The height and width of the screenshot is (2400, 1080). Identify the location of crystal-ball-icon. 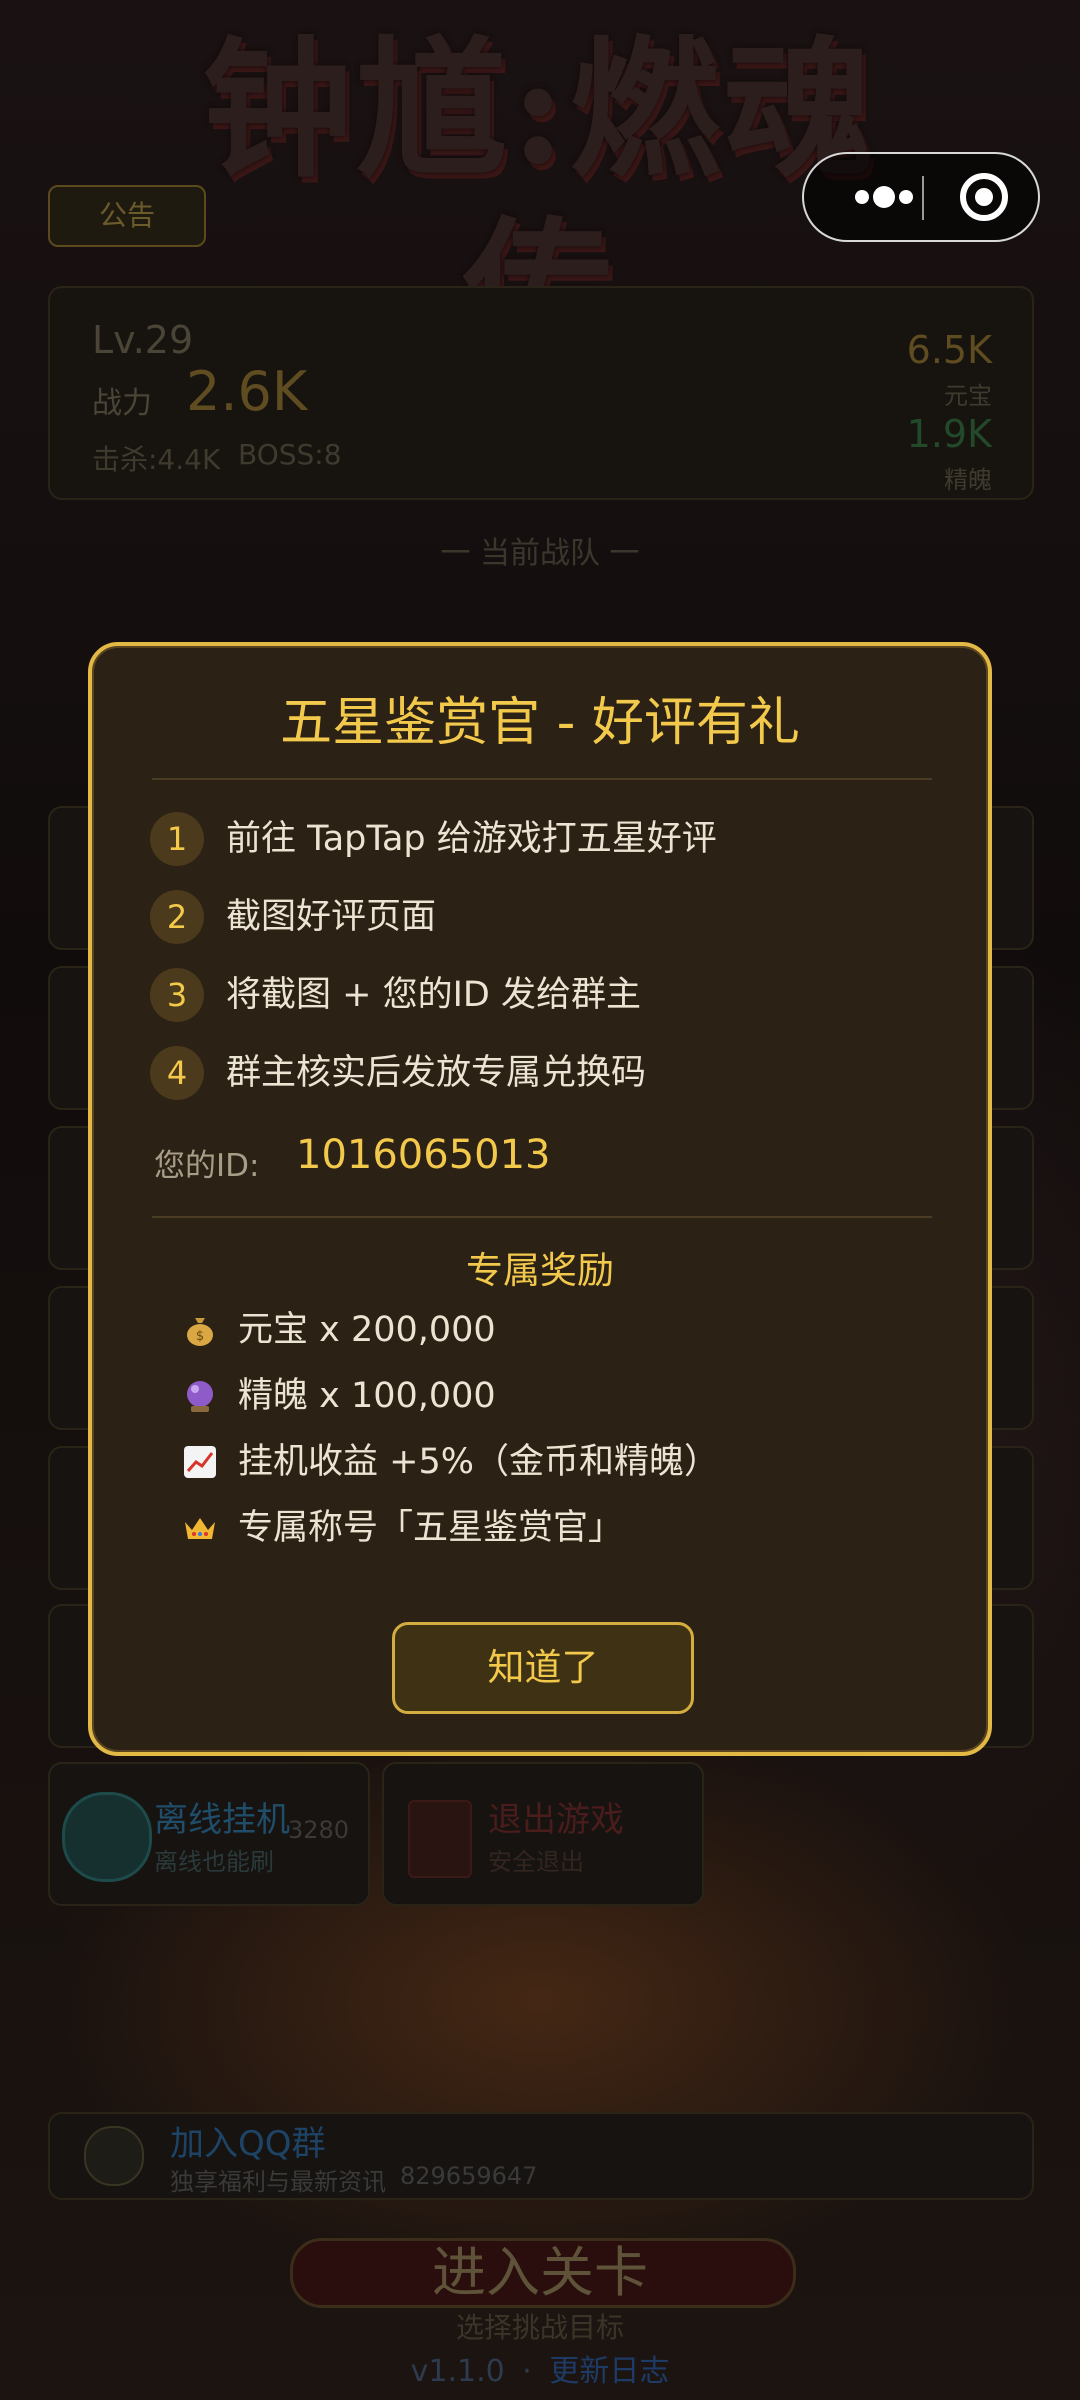
(200, 1396).